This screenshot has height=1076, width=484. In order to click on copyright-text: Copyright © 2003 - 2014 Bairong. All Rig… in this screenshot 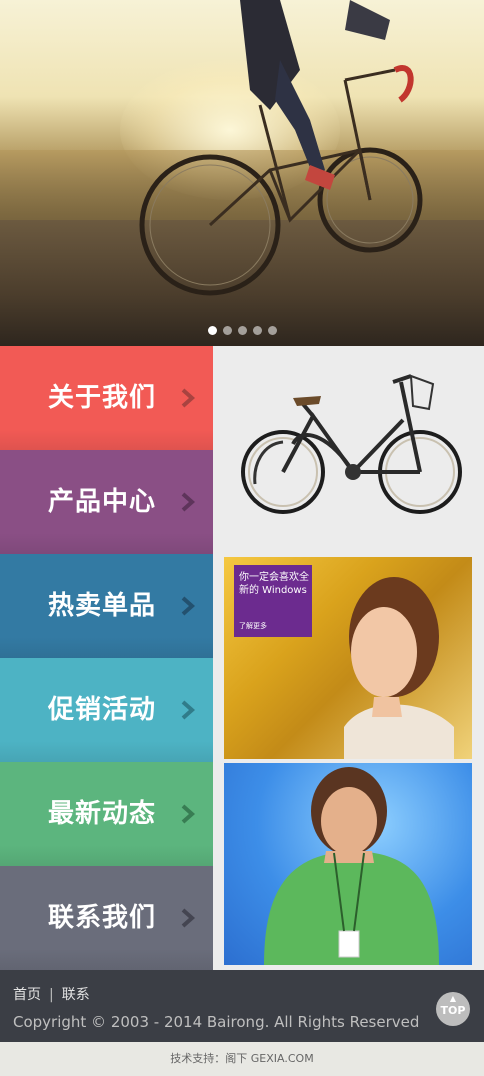, I will do `click(216, 1022)`.